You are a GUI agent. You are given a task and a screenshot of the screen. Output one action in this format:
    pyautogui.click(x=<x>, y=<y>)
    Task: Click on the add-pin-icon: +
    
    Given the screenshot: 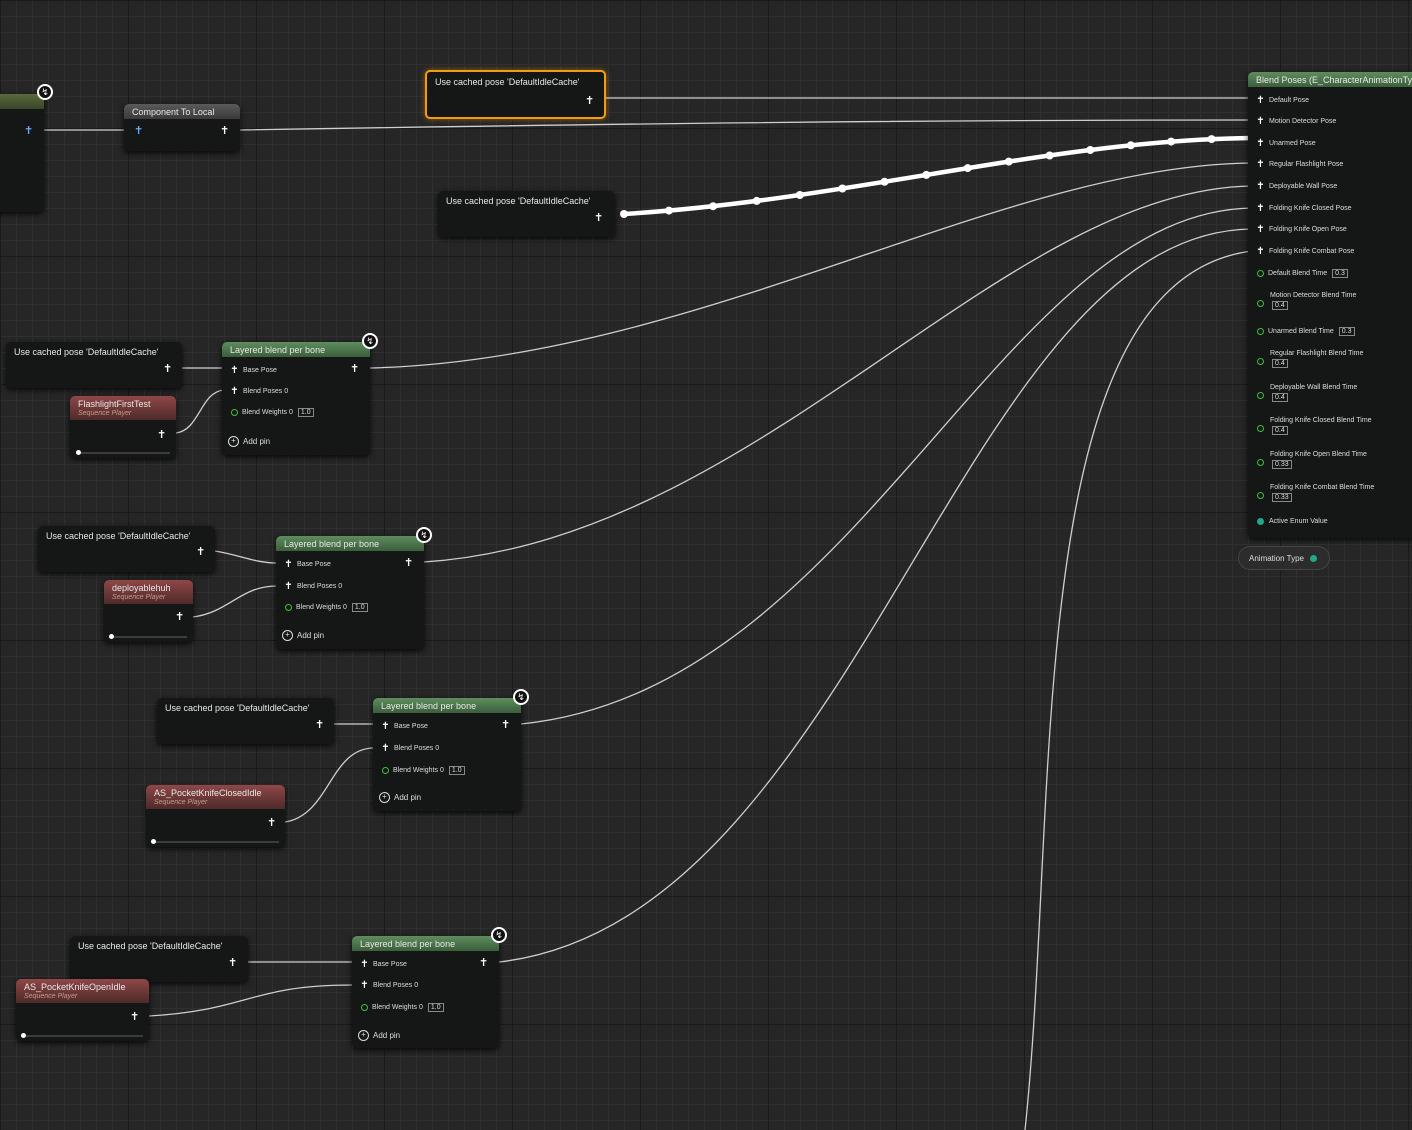 What is the action you would take?
    pyautogui.click(x=233, y=441)
    